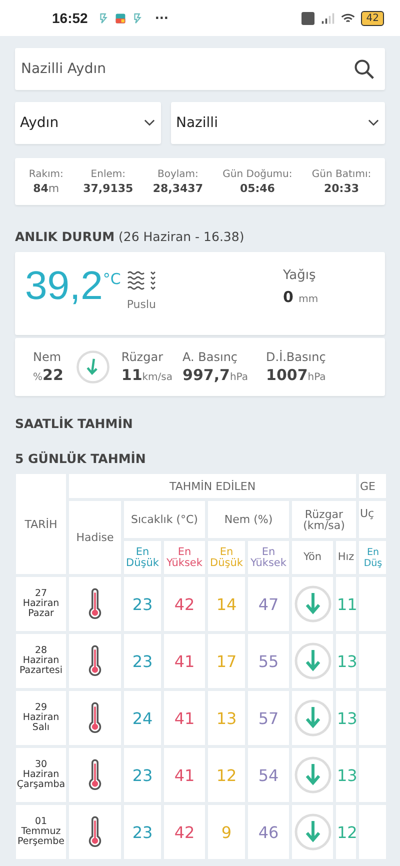 This screenshot has height=866, width=400. I want to click on section-heading: 5 GÜNLÜK TAHMİN, so click(81, 458).